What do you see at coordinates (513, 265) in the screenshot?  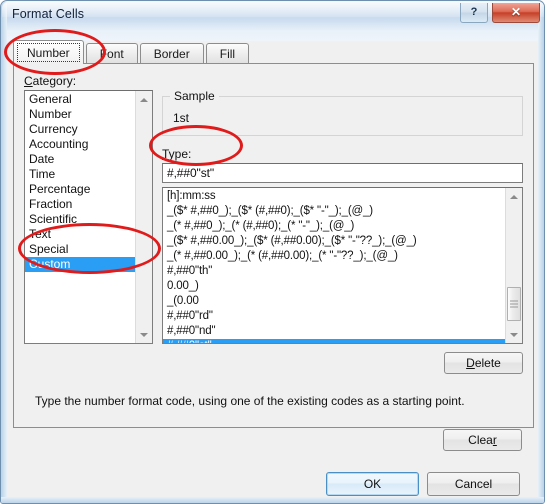 I see `type-scrollbar` at bounding box center [513, 265].